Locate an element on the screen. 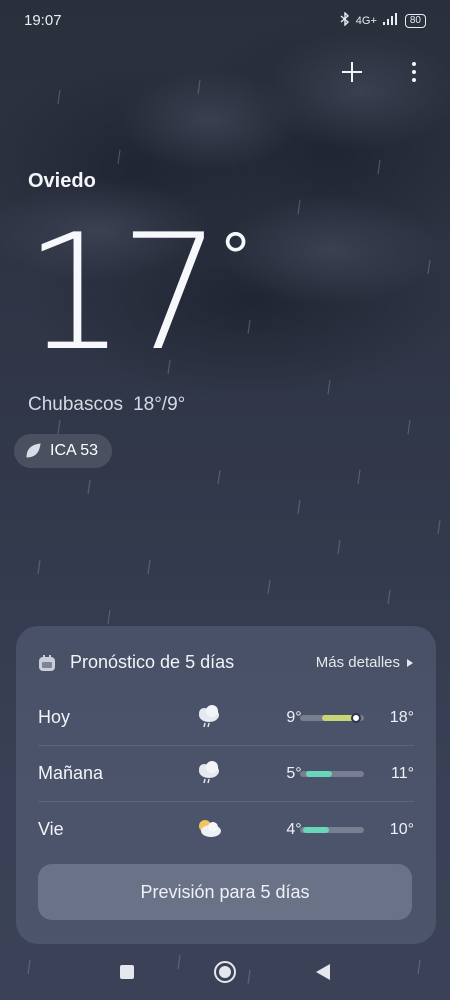 The image size is (450, 1000). max-temp: 11° is located at coordinates (402, 773).